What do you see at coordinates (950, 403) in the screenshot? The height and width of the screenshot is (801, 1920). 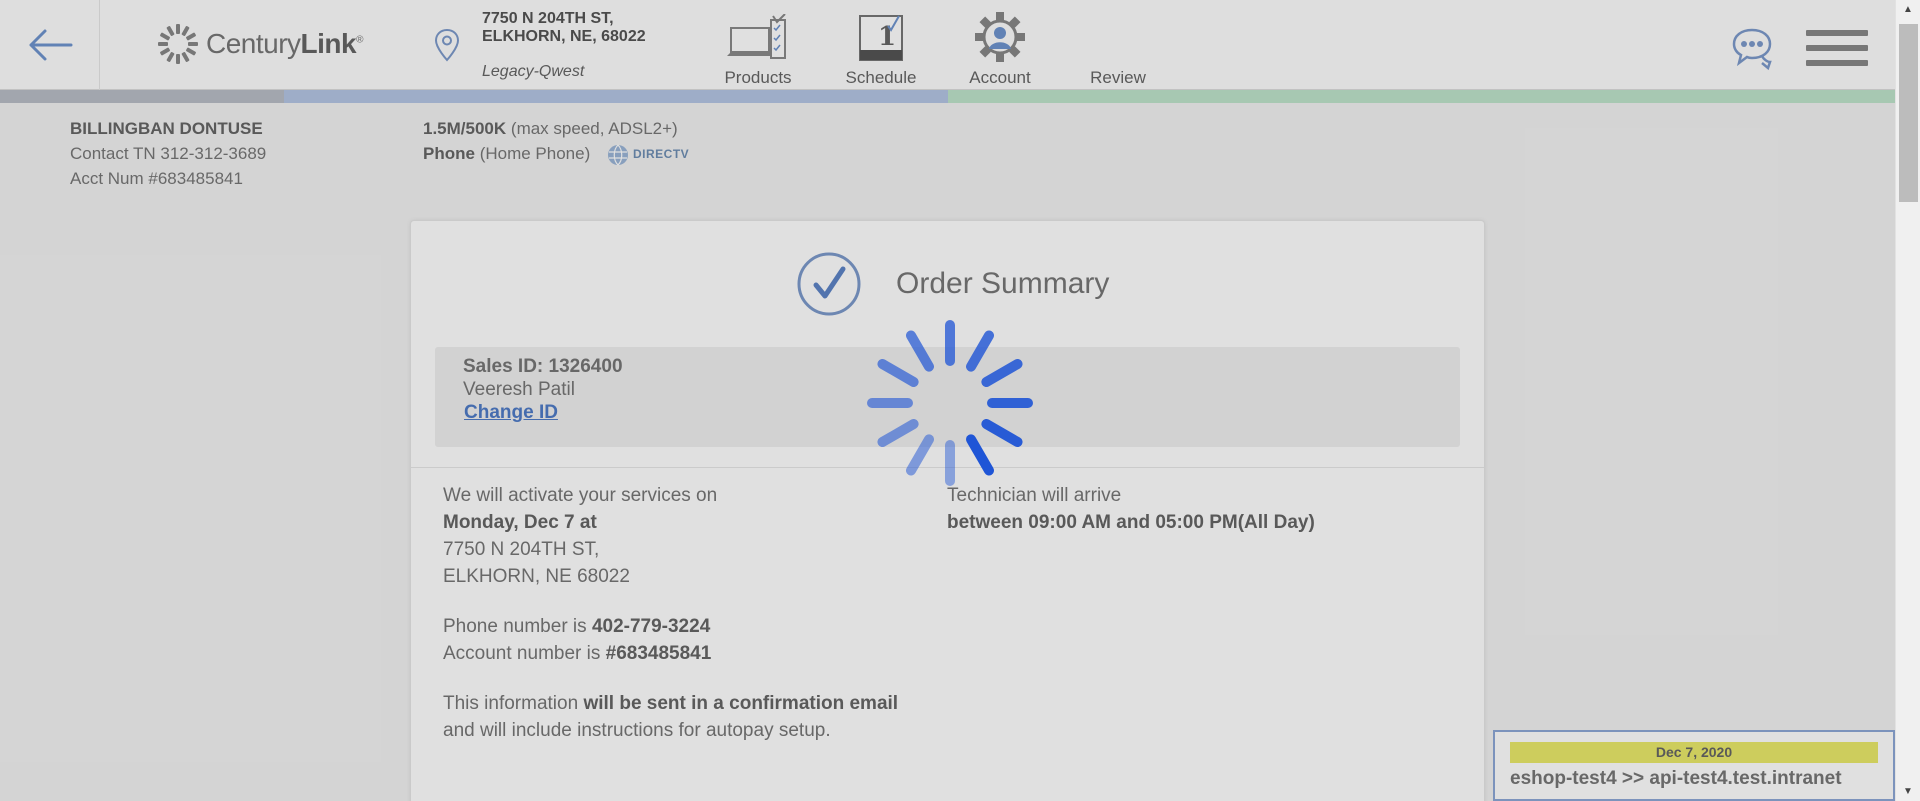 I see `loading-spinner-icon` at bounding box center [950, 403].